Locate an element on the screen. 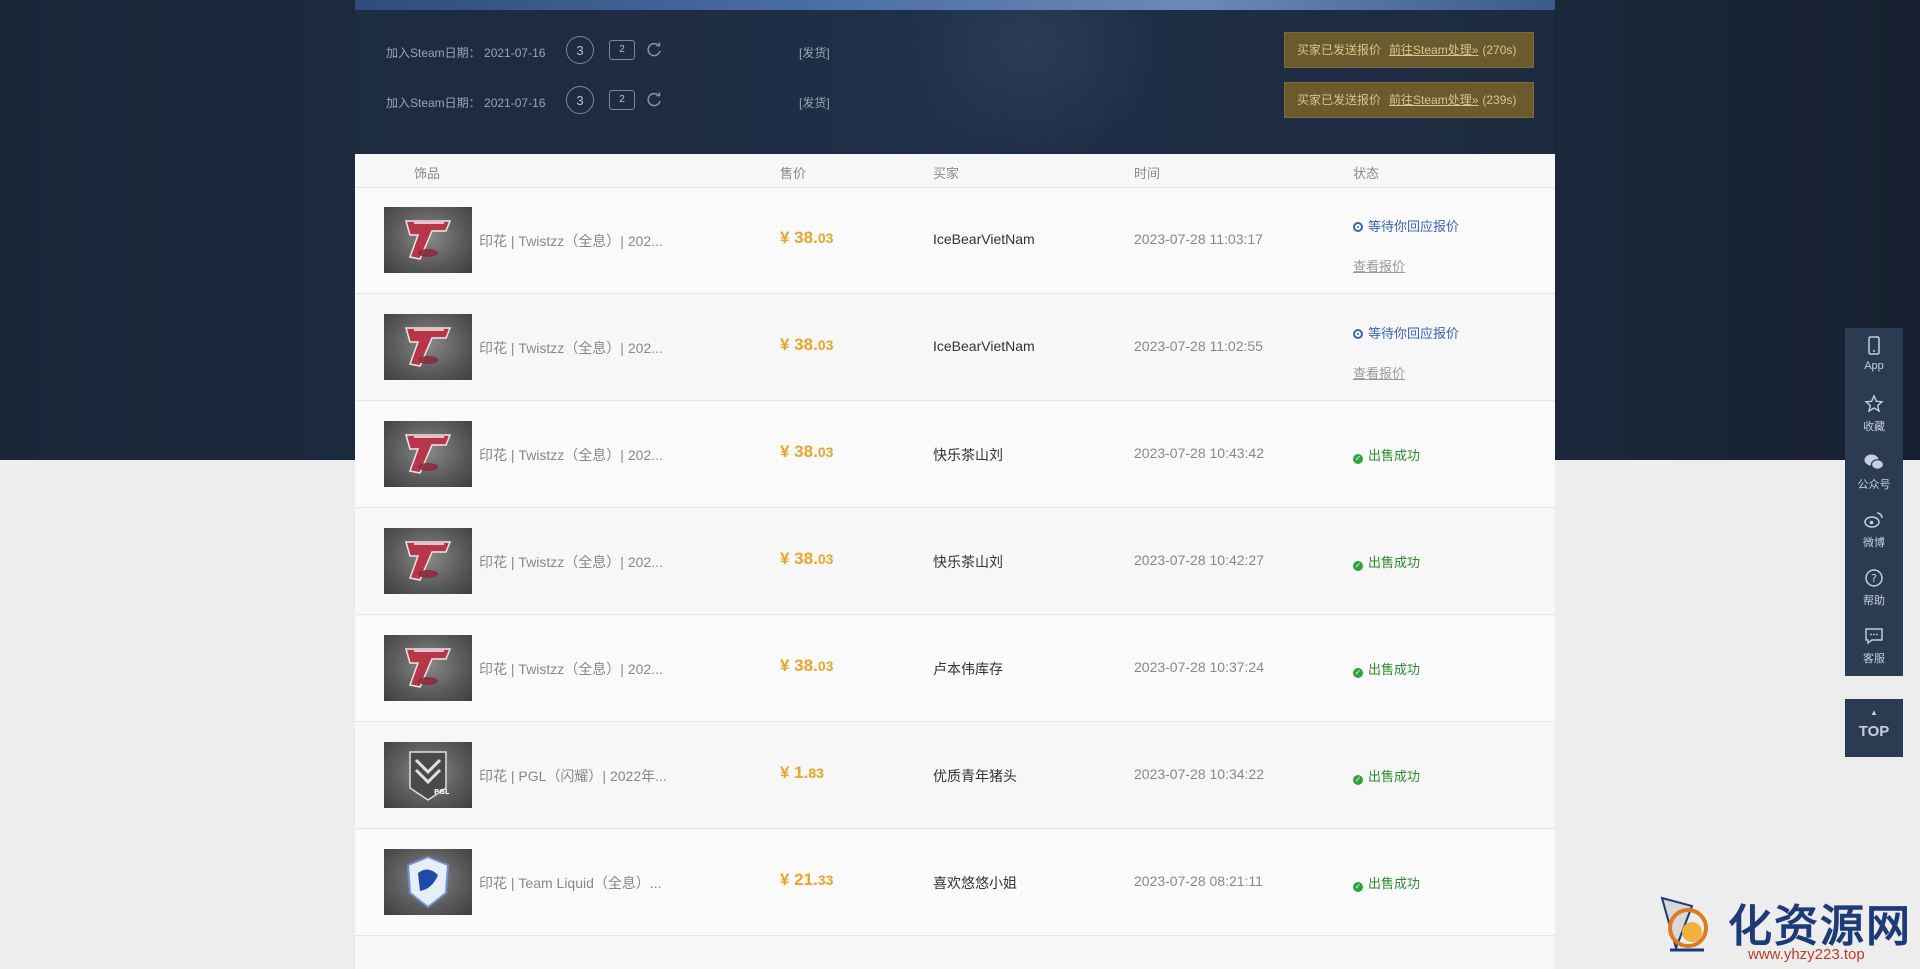 Image resolution: width=1920 pixels, height=969 pixels. sidebar-item-help: ? 帮助 is located at coordinates (1874, 589).